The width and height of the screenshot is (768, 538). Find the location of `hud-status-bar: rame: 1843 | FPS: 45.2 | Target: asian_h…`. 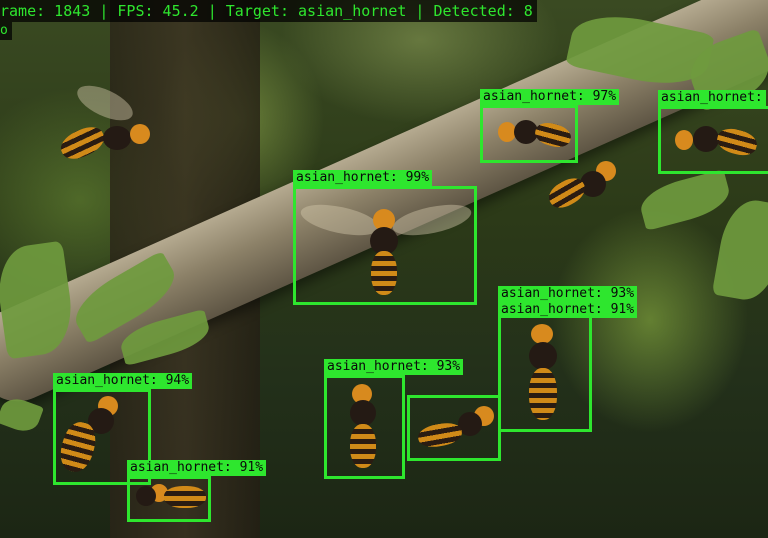

hud-status-bar: rame: 1843 | FPS: 45.2 | Target: asian_h… is located at coordinates (268, 11).